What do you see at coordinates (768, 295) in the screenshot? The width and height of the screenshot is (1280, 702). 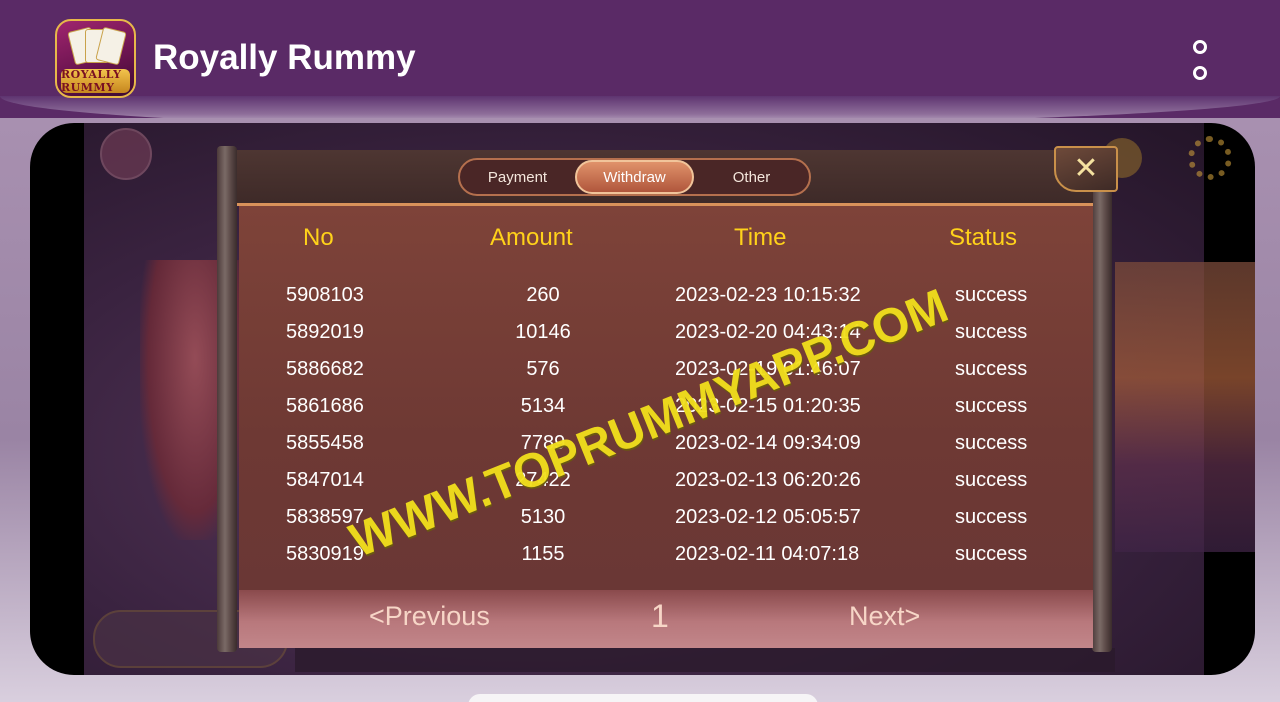 I see `cell-time: 2023-02-23 10:15:32` at bounding box center [768, 295].